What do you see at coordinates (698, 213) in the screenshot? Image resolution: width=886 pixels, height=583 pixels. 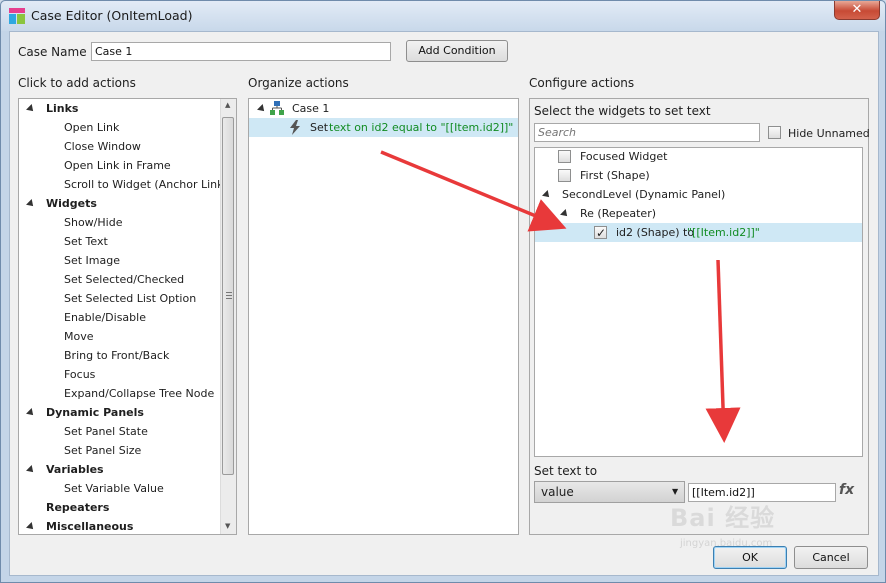 I see `tree-item-repeater: Re (Repeater)` at bounding box center [698, 213].